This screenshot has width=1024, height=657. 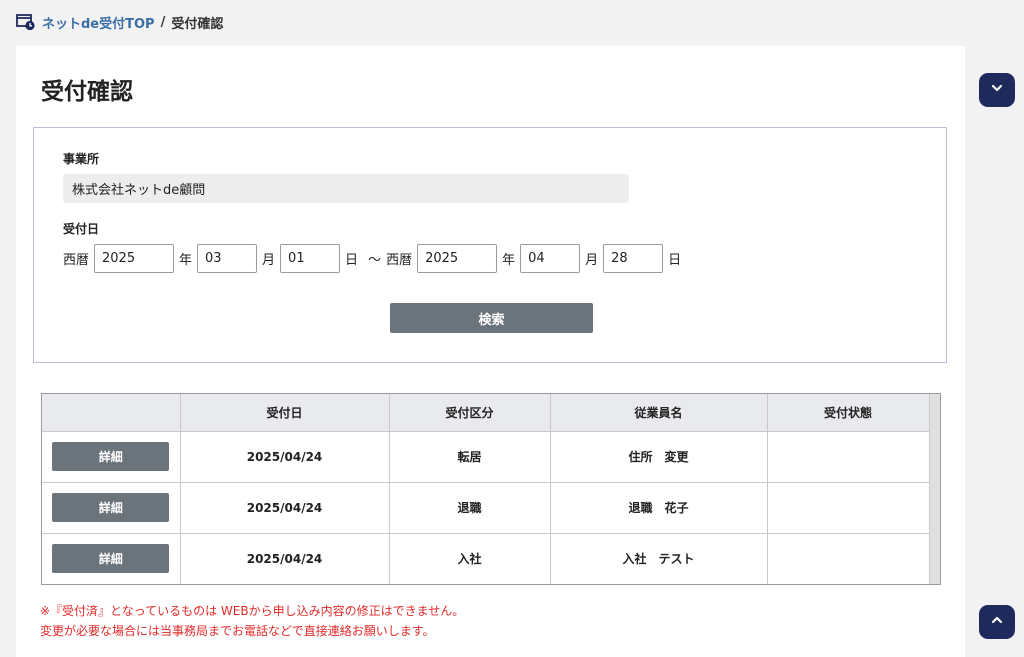 I want to click on office-field: 株式会社ネットde顧問, so click(x=346, y=188).